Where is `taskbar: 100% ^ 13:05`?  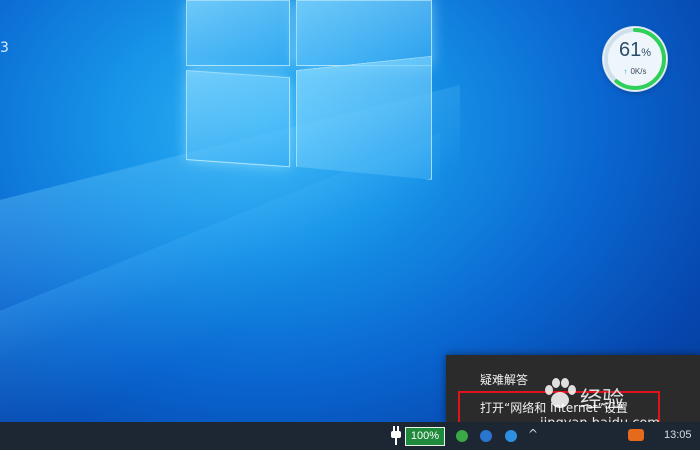
taskbar: 100% ^ 13:05 is located at coordinates (350, 436).